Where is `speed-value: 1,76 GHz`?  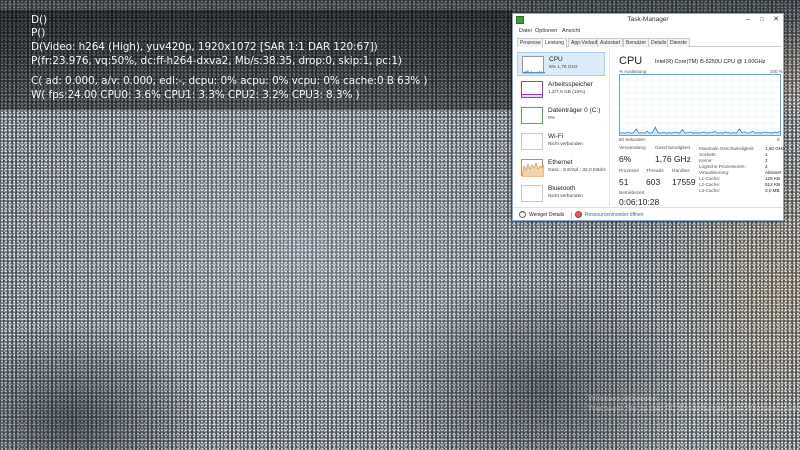 speed-value: 1,76 GHz is located at coordinates (673, 159).